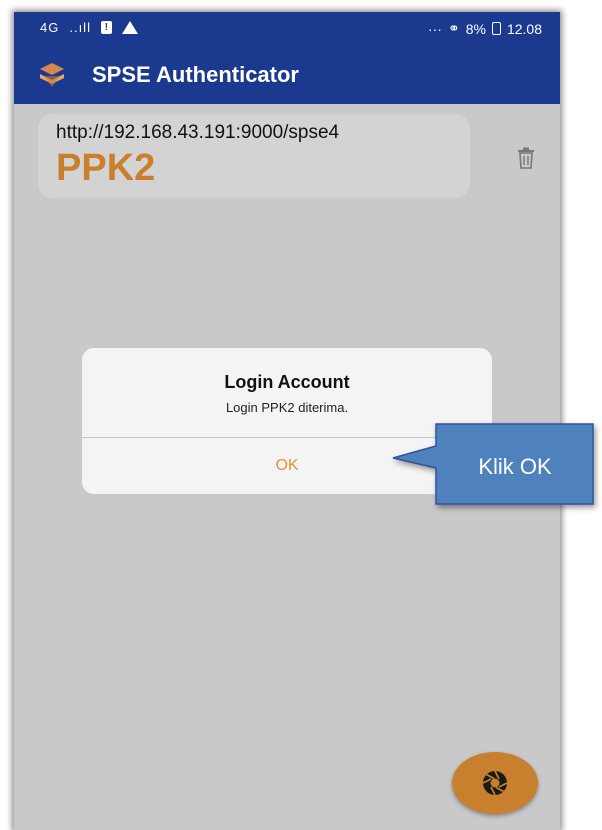 The height and width of the screenshot is (830, 602). Describe the element at coordinates (287, 407) in the screenshot. I see `dialog-message: Login PPK2 diterima.` at that location.